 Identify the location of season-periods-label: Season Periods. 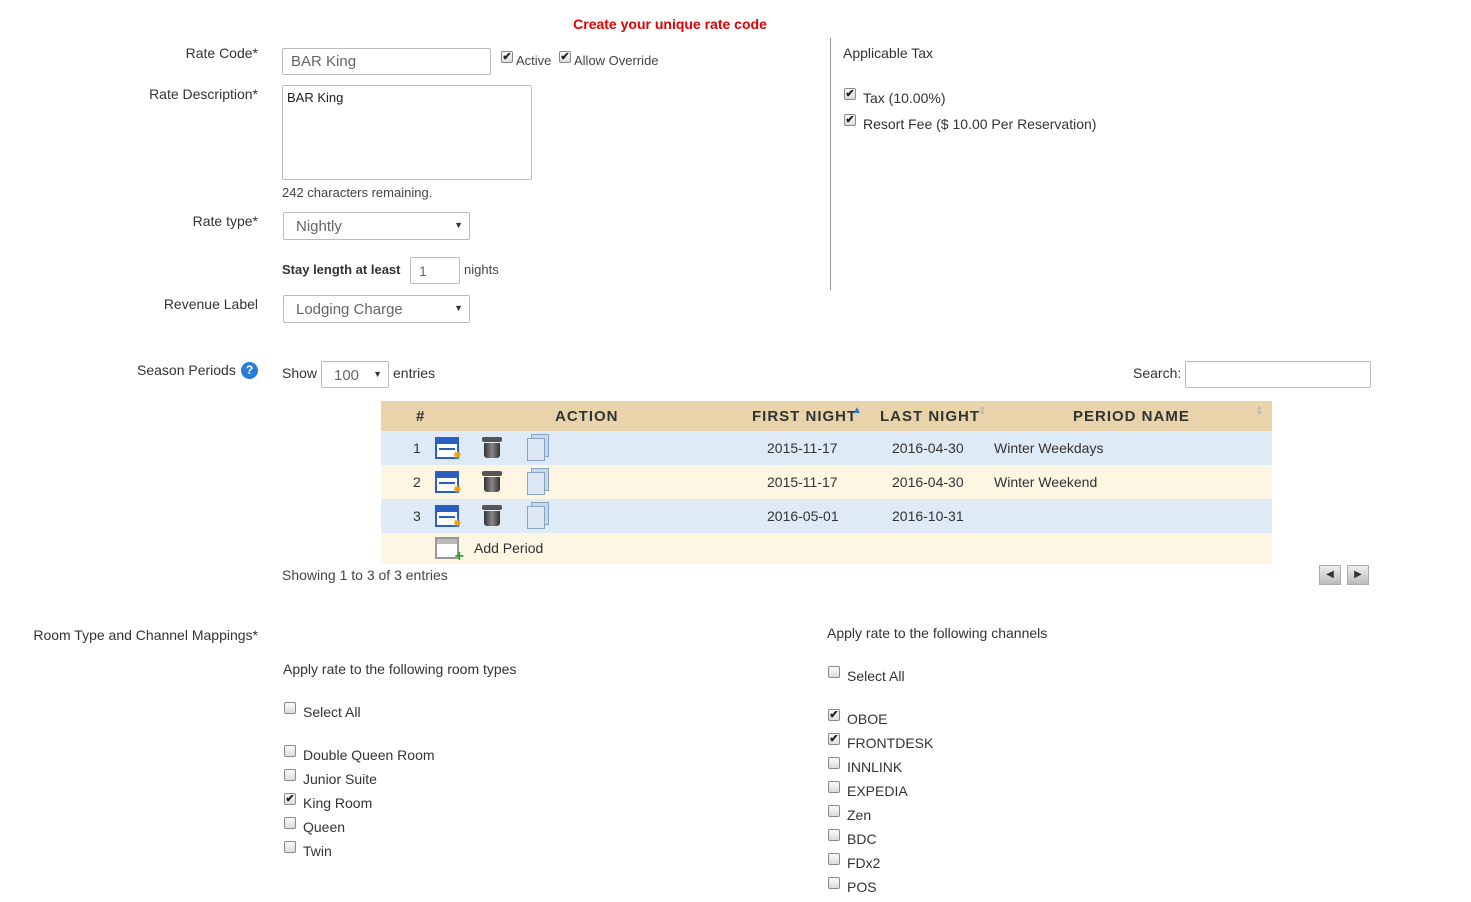
(186, 370).